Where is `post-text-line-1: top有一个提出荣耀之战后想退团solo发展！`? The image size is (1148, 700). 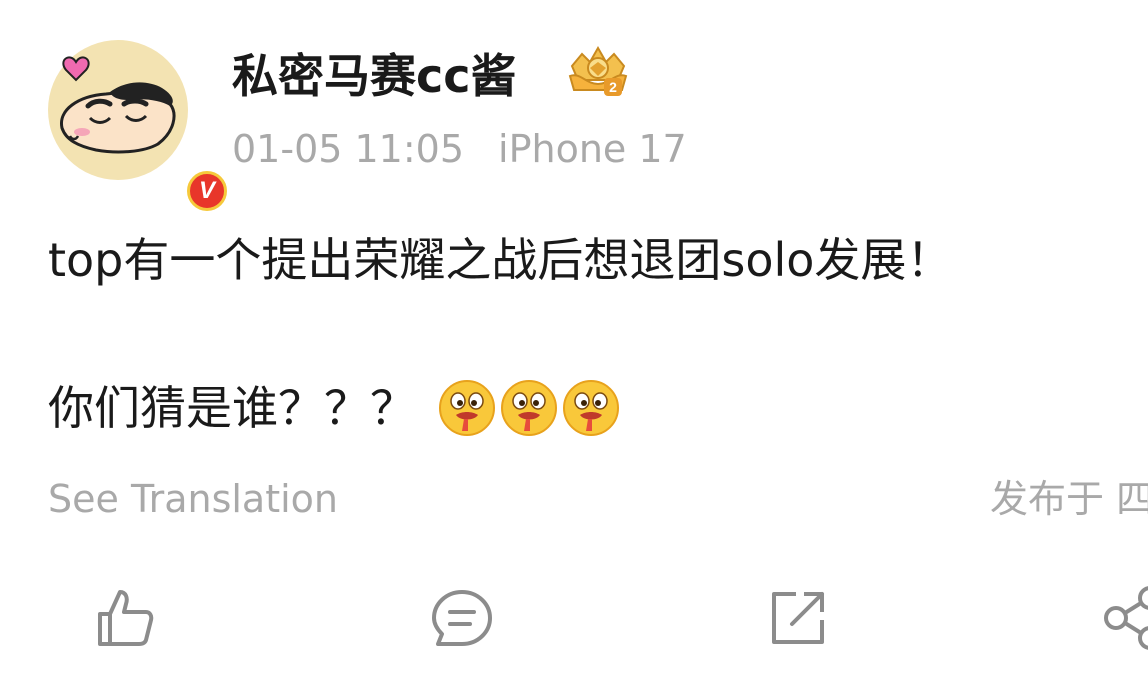
post-text-line-1: top有一个提出荣耀之战后想退团solo发展！ is located at coordinates (500, 260).